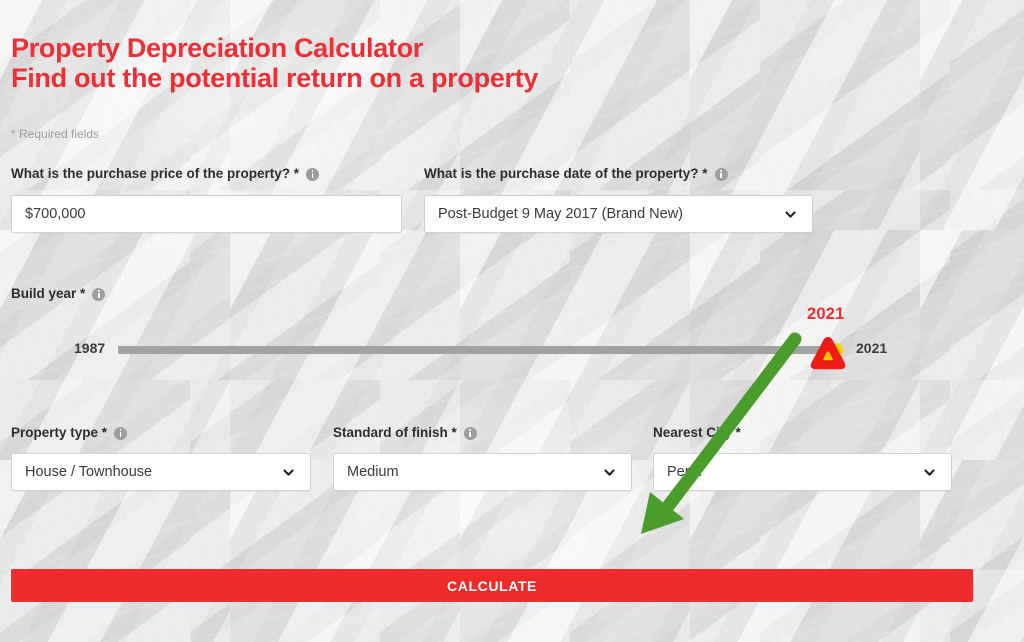  What do you see at coordinates (512, 337) in the screenshot?
I see `build-year-slider: 1987 2021 2021` at bounding box center [512, 337].